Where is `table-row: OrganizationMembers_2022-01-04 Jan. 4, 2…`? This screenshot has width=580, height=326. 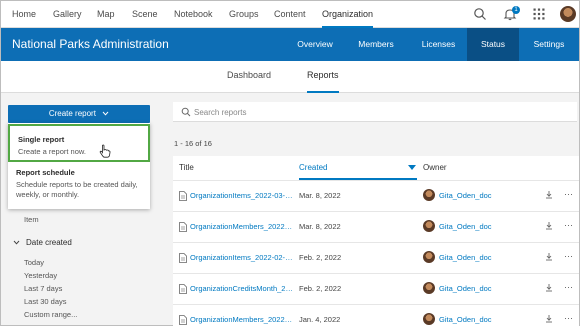 table-row: OrganizationMembers_2022-01-04 Jan. 4, 2… is located at coordinates (376, 315).